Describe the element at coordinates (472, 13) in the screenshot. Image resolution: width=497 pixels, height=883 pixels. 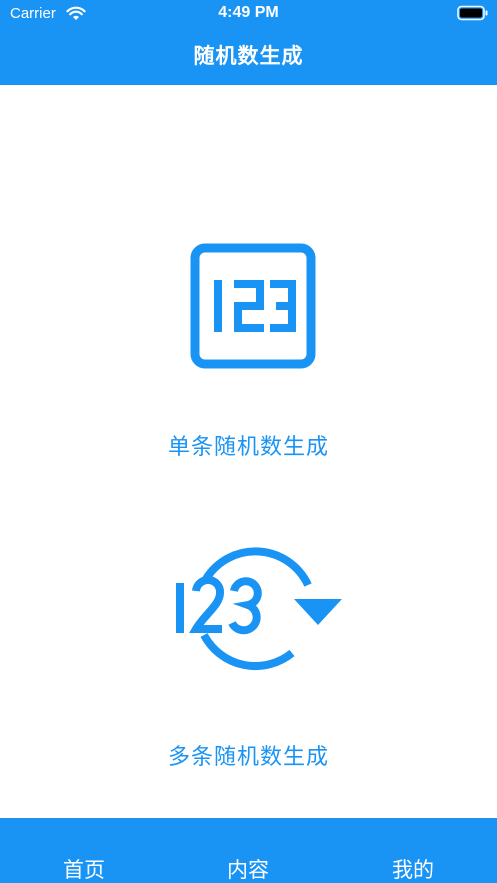
I see `battery-icon` at that location.